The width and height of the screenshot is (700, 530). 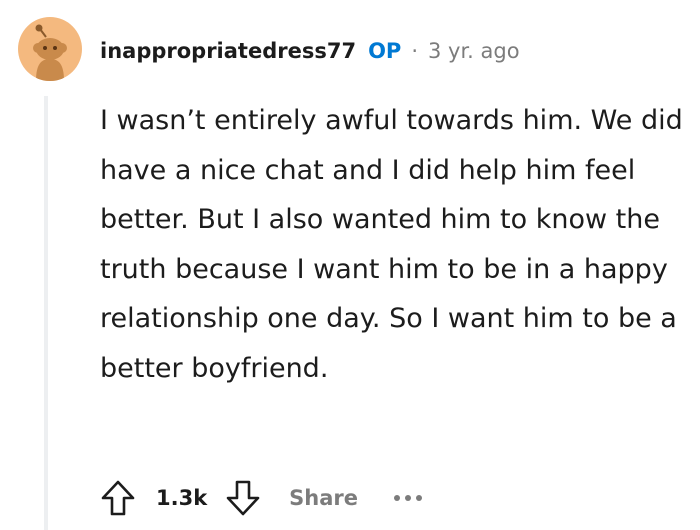 I want to click on share-button: Share, so click(x=323, y=498).